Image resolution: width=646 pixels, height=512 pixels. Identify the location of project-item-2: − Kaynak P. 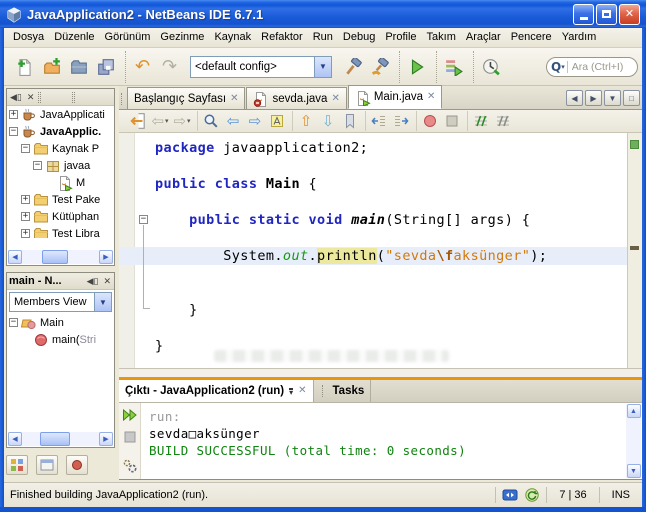
(60, 148).